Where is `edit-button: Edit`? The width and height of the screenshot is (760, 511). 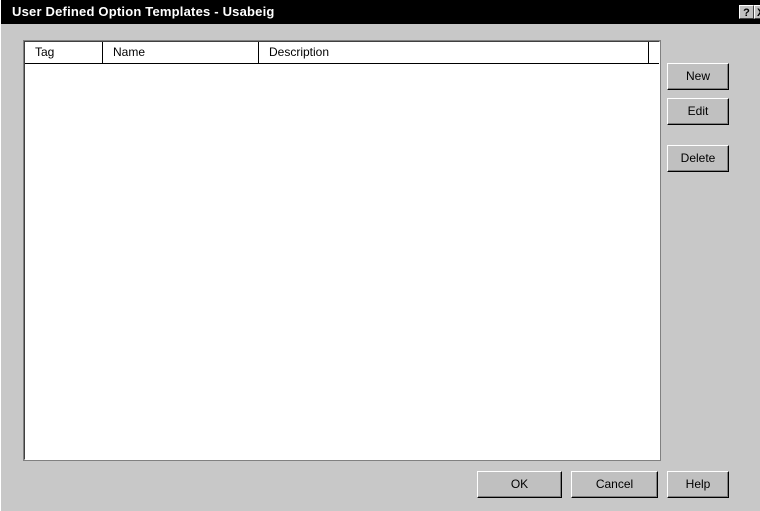 edit-button: Edit is located at coordinates (698, 111).